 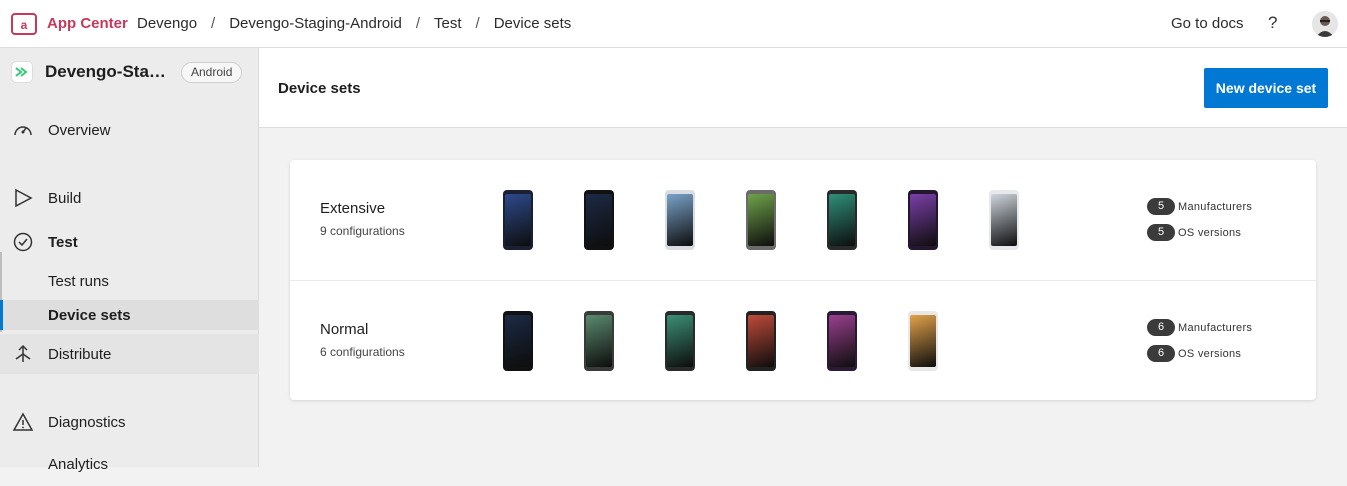 I want to click on device-set-configurations: 6 configurations, so click(x=362, y=352).